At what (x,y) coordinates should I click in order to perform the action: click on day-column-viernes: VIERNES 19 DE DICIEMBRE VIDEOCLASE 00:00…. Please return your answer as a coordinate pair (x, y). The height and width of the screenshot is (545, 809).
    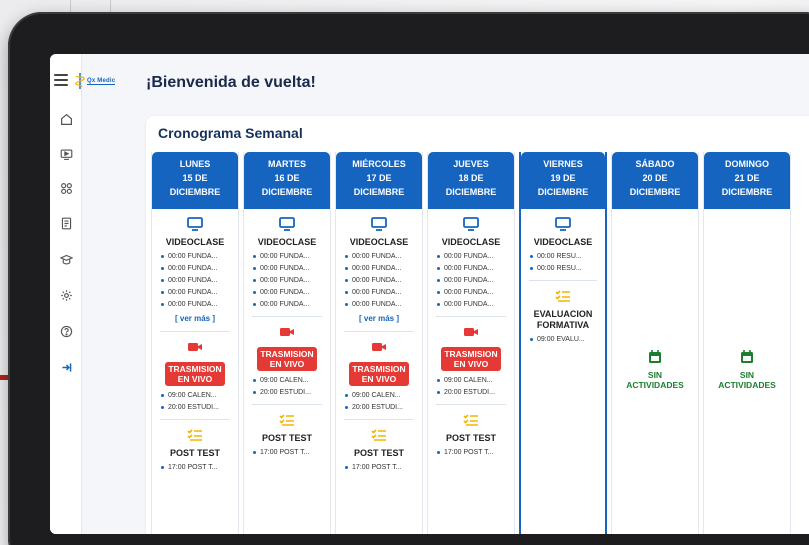
    Looking at the image, I should click on (563, 343).